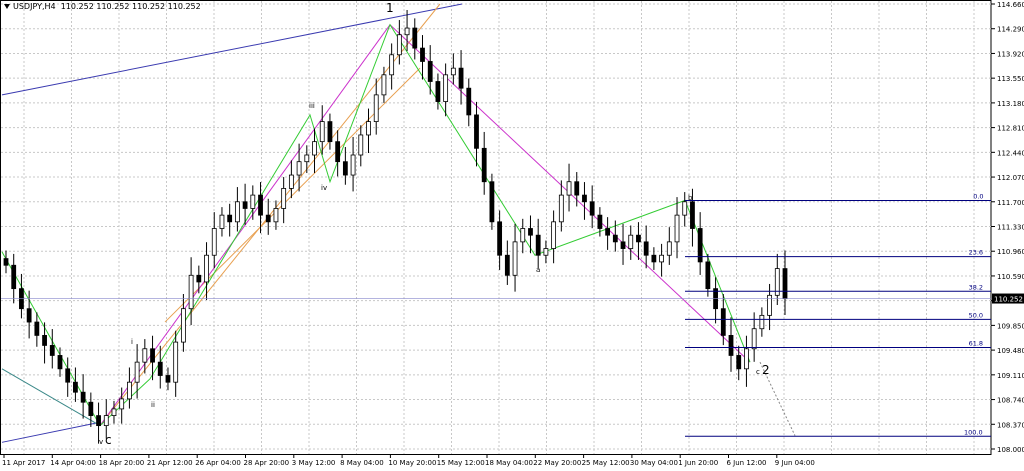 This screenshot has width=1024, height=471. Describe the element at coordinates (1010, 54) in the screenshot. I see `y-tick-label: 113.920` at that location.